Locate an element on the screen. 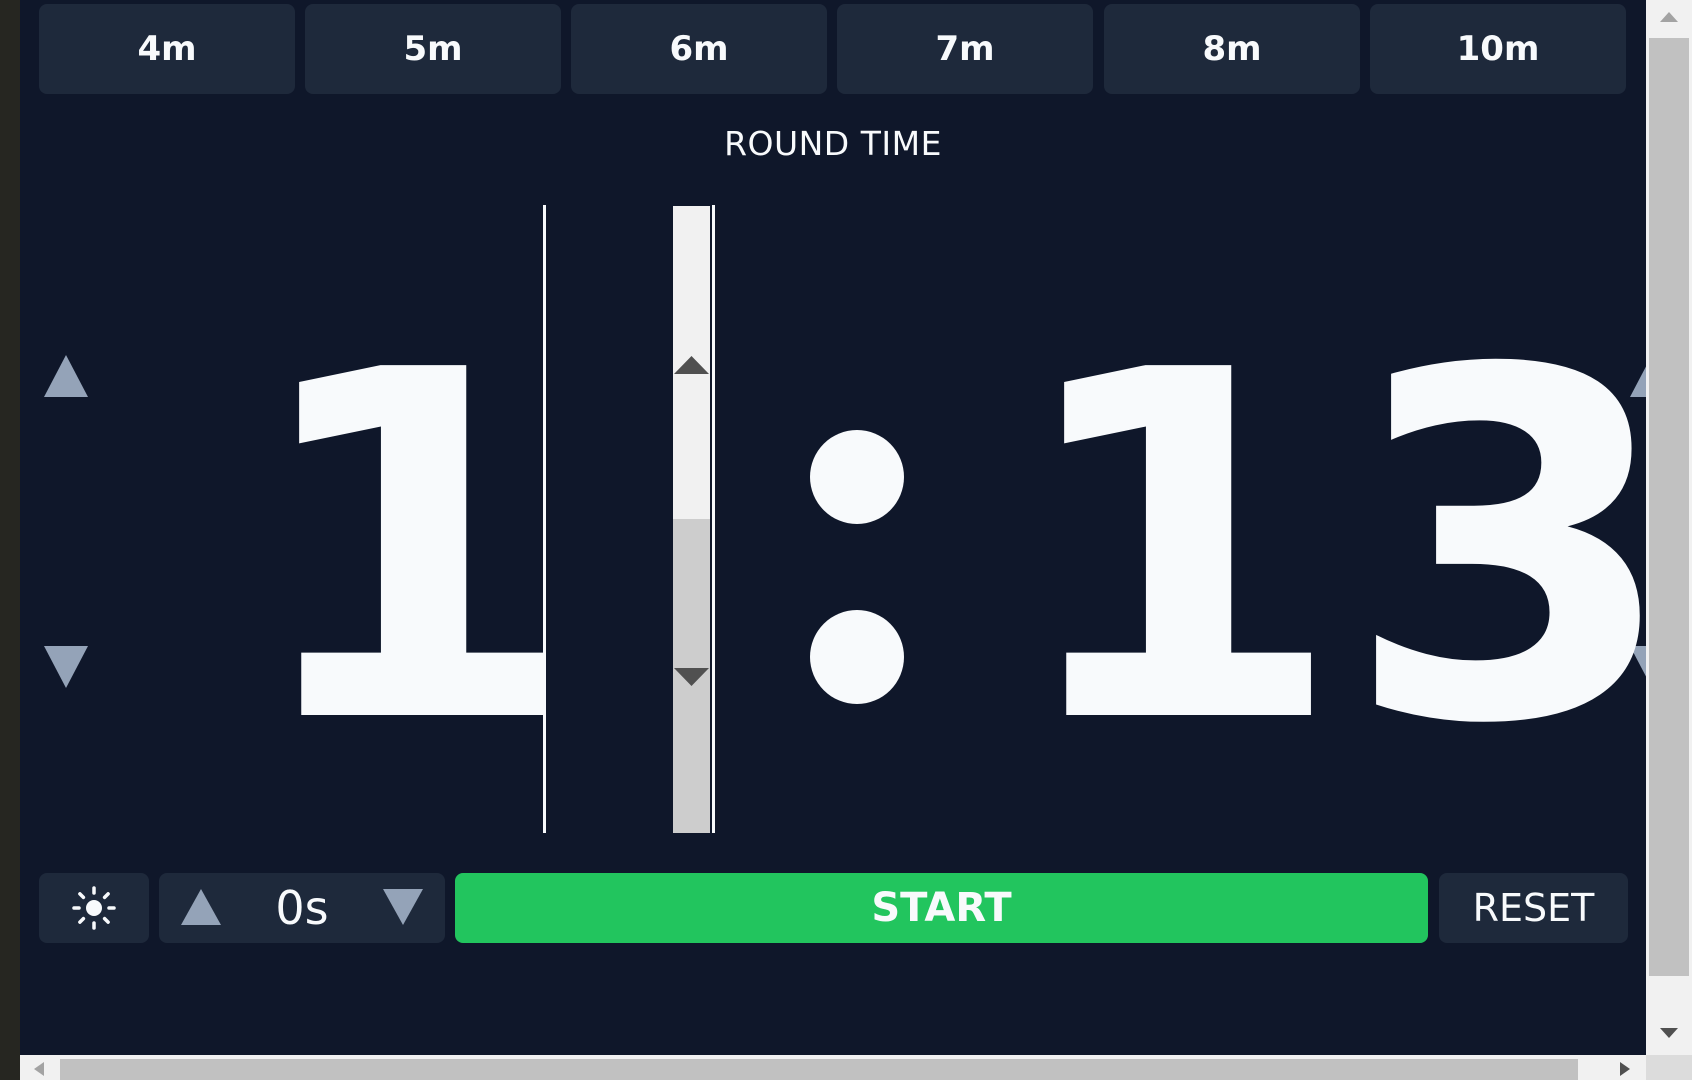 This screenshot has height=1080, width=1692. colon-dot-top is located at coordinates (857, 477).